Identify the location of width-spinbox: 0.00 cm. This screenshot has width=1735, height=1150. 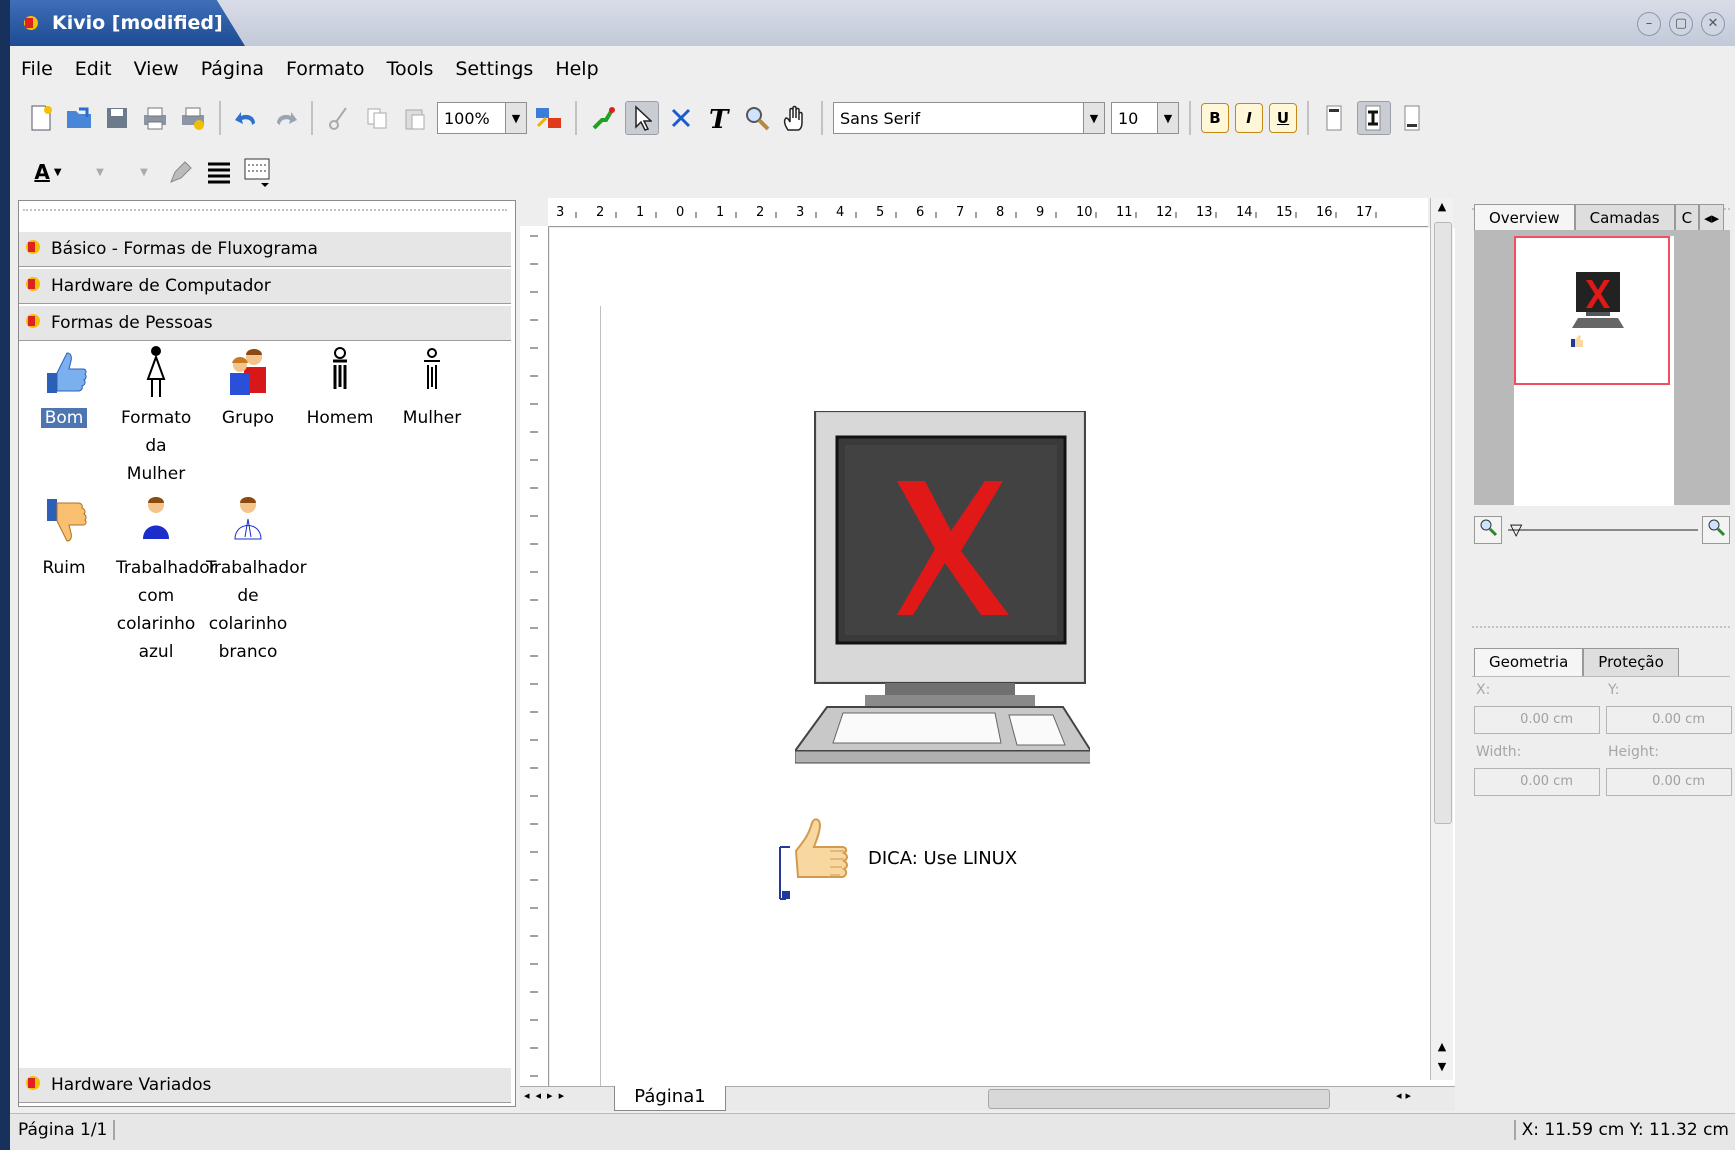
(1537, 782).